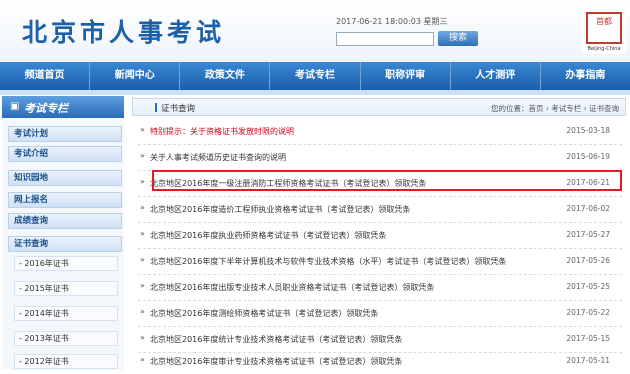 The height and width of the screenshot is (374, 630). Describe the element at coordinates (65, 200) in the screenshot. I see `sidebar-item-register: 网上报名` at that location.